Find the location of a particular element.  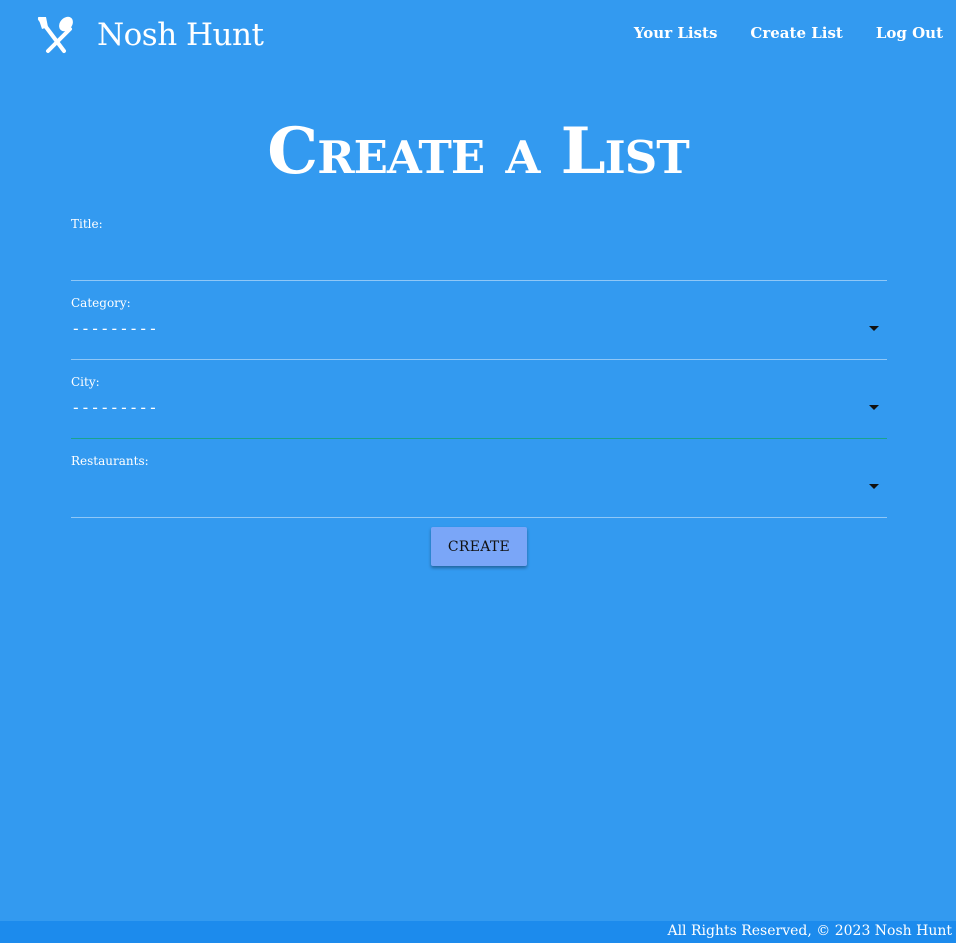

category-underline is located at coordinates (479, 359).